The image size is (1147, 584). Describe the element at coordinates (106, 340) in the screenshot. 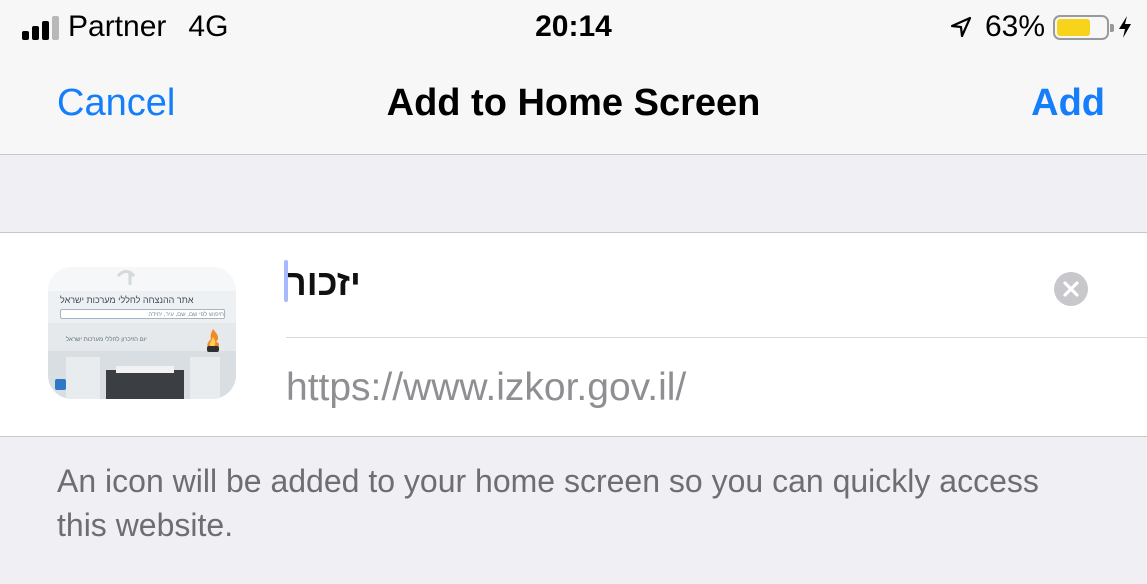

I see `thumbnail-subtext: יום הזיכרון לחללי מערכות ישראל` at that location.